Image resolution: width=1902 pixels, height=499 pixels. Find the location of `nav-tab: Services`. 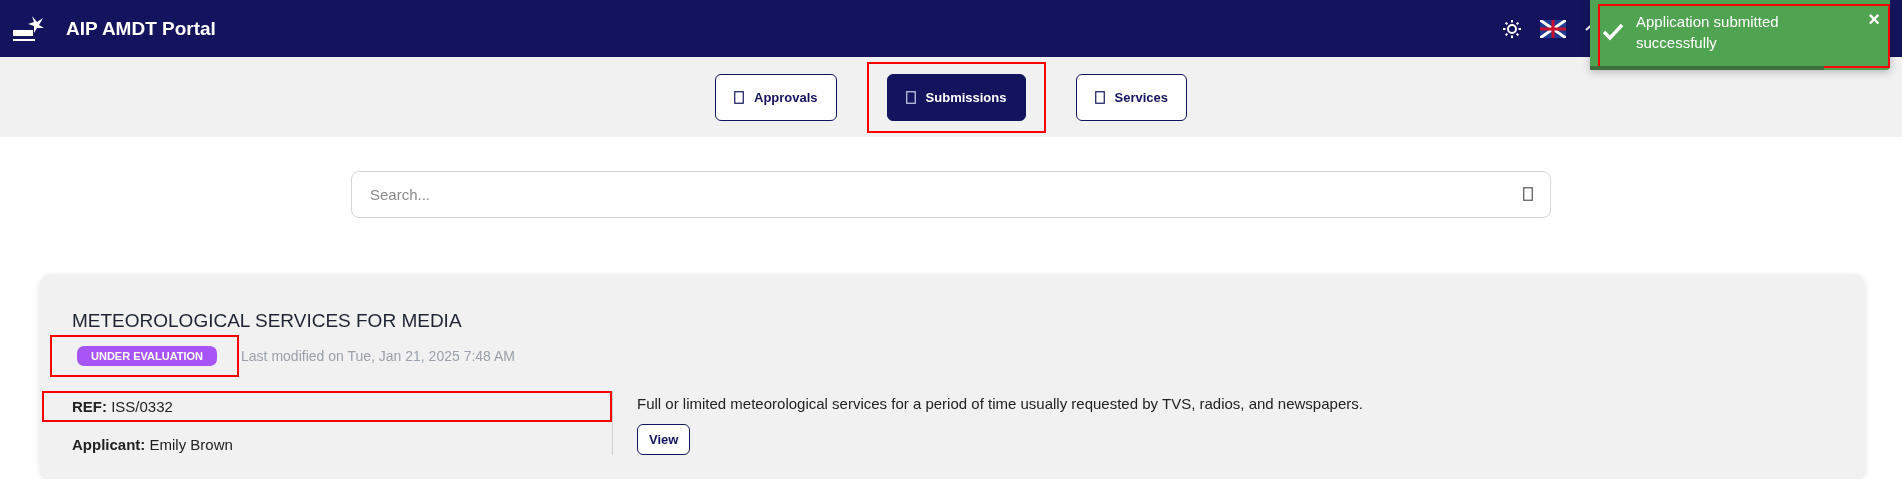

nav-tab: Services is located at coordinates (1131, 97).